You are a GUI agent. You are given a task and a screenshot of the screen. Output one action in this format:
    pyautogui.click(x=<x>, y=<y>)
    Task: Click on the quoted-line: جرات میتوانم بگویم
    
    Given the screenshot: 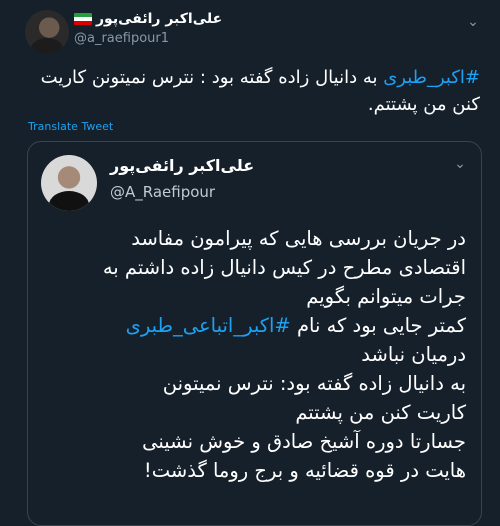 What is the action you would take?
    pyautogui.click(x=386, y=296)
    